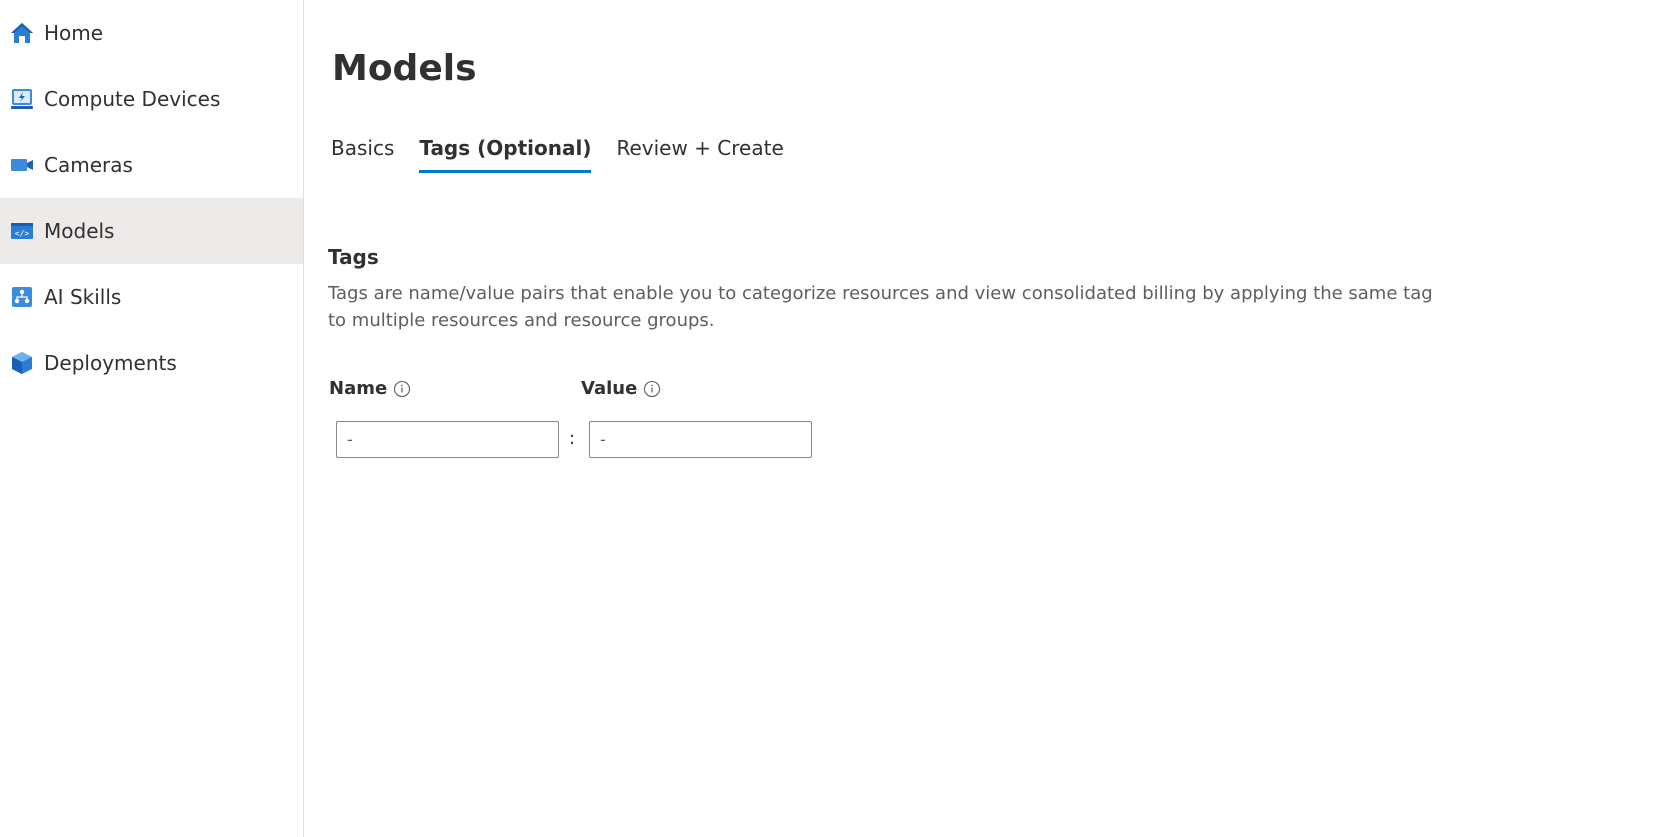 Image resolution: width=1653 pixels, height=837 pixels. Describe the element at coordinates (110, 363) in the screenshot. I see `sidebar-item-label: Deployments` at that location.